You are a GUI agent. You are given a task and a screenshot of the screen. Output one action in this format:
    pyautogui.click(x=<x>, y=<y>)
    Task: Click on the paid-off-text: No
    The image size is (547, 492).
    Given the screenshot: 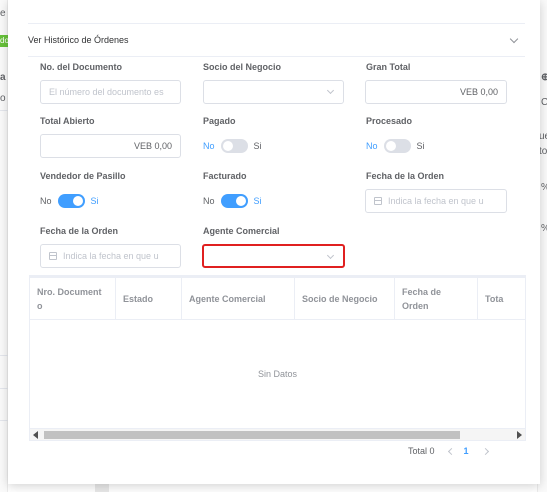 What is the action you would take?
    pyautogui.click(x=209, y=146)
    